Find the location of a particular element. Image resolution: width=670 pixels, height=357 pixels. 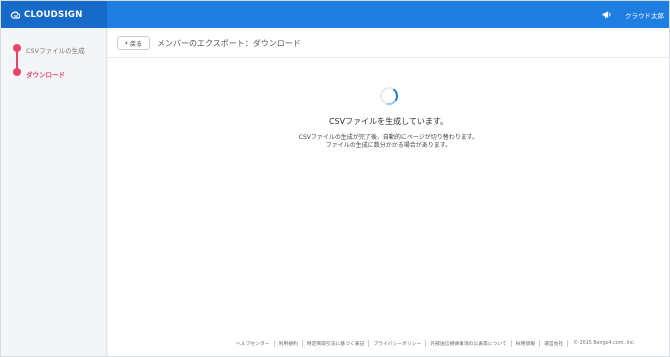

sidebar-steps: CSVファイルの生成 ダウンロード is located at coordinates (54, 192).